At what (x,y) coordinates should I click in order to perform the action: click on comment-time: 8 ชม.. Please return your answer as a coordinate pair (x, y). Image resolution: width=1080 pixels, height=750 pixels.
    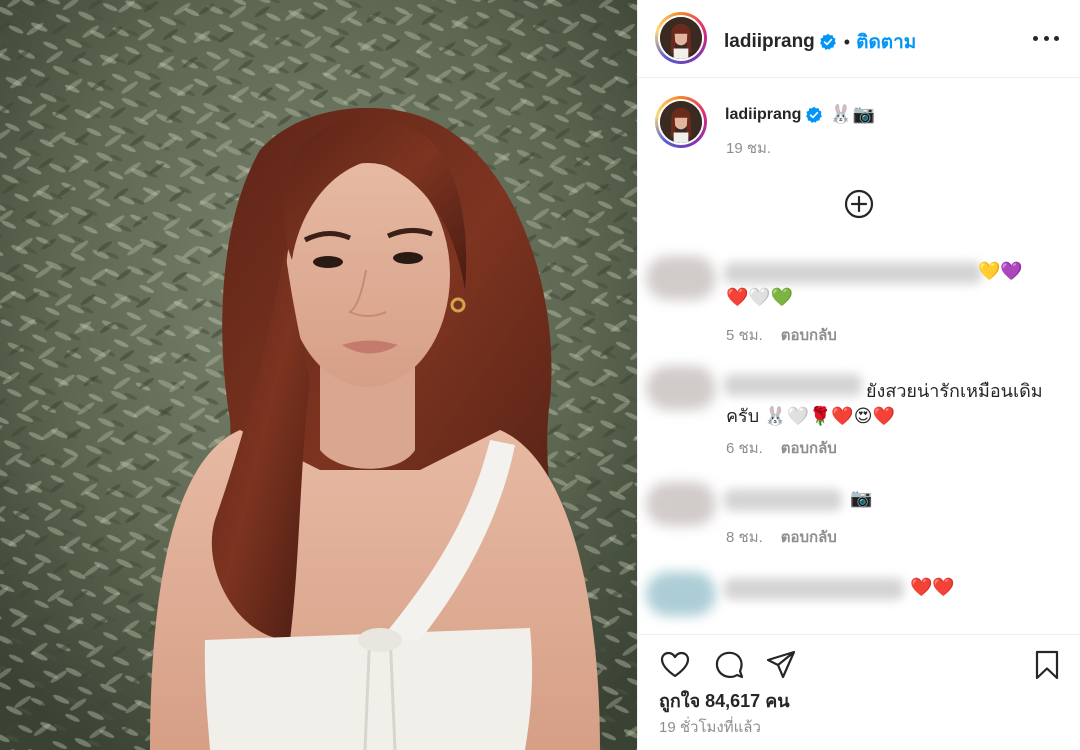
    Looking at the image, I should click on (744, 537).